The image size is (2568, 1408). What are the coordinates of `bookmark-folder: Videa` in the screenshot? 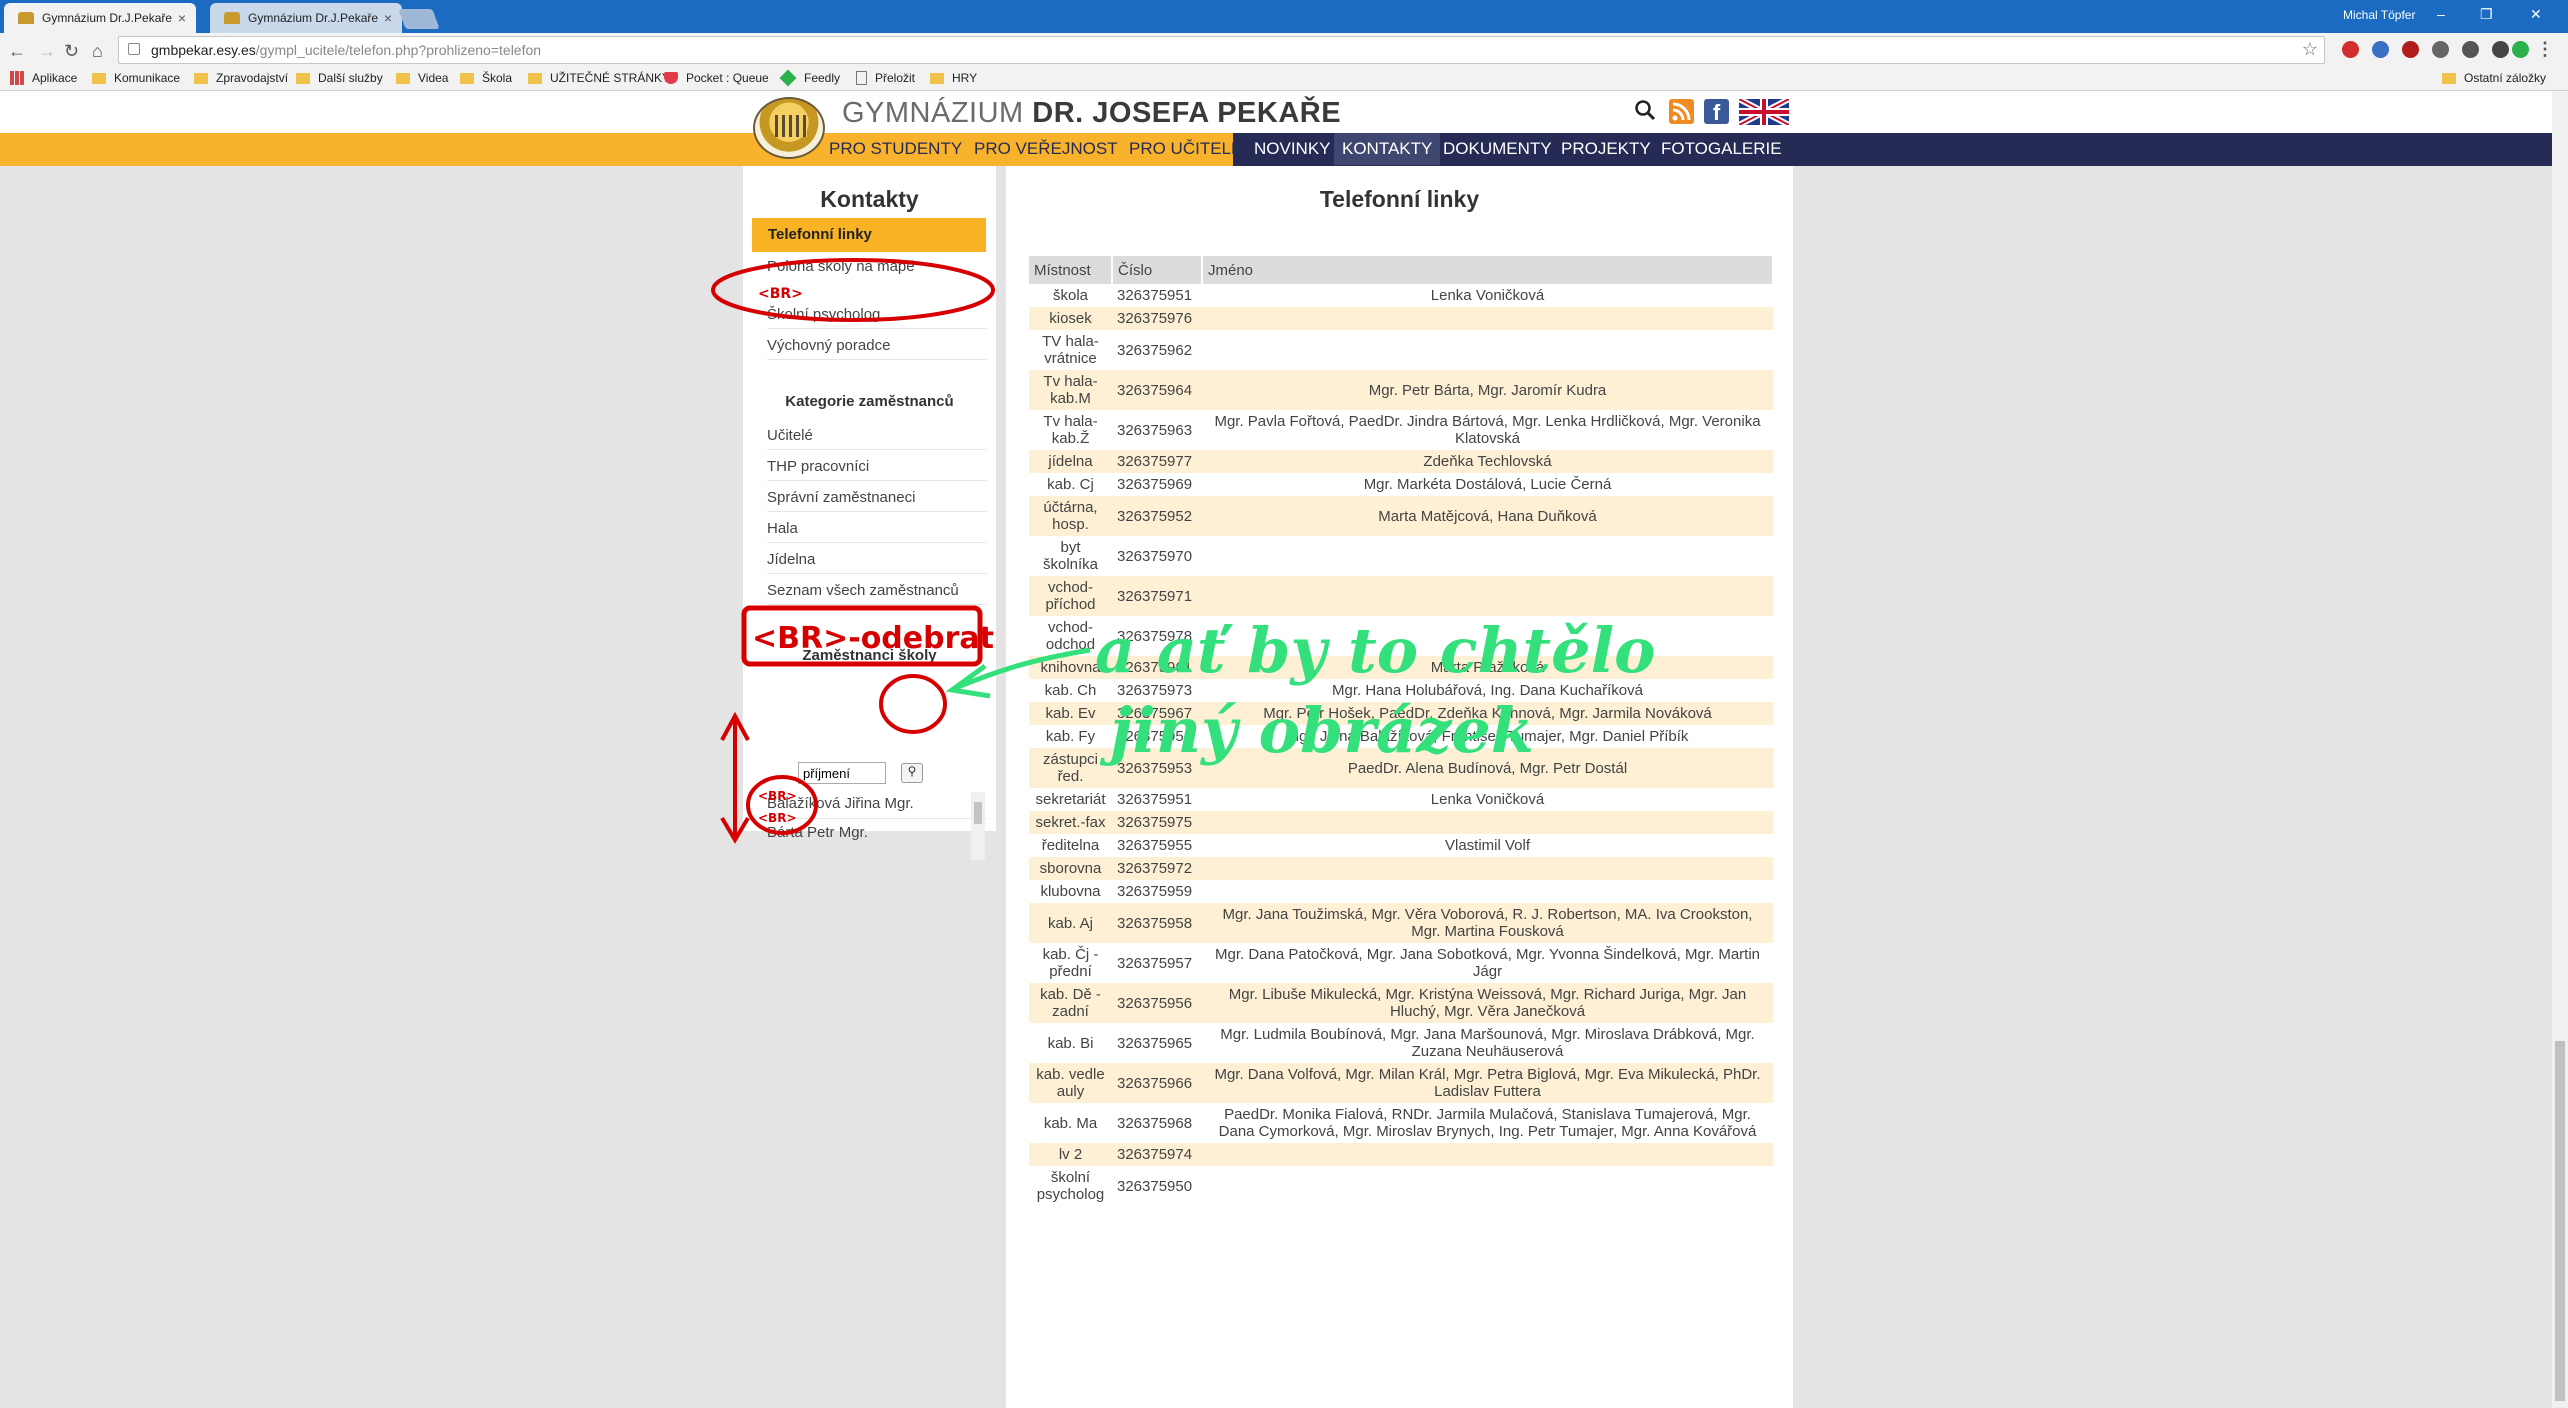 It's located at (422, 78).